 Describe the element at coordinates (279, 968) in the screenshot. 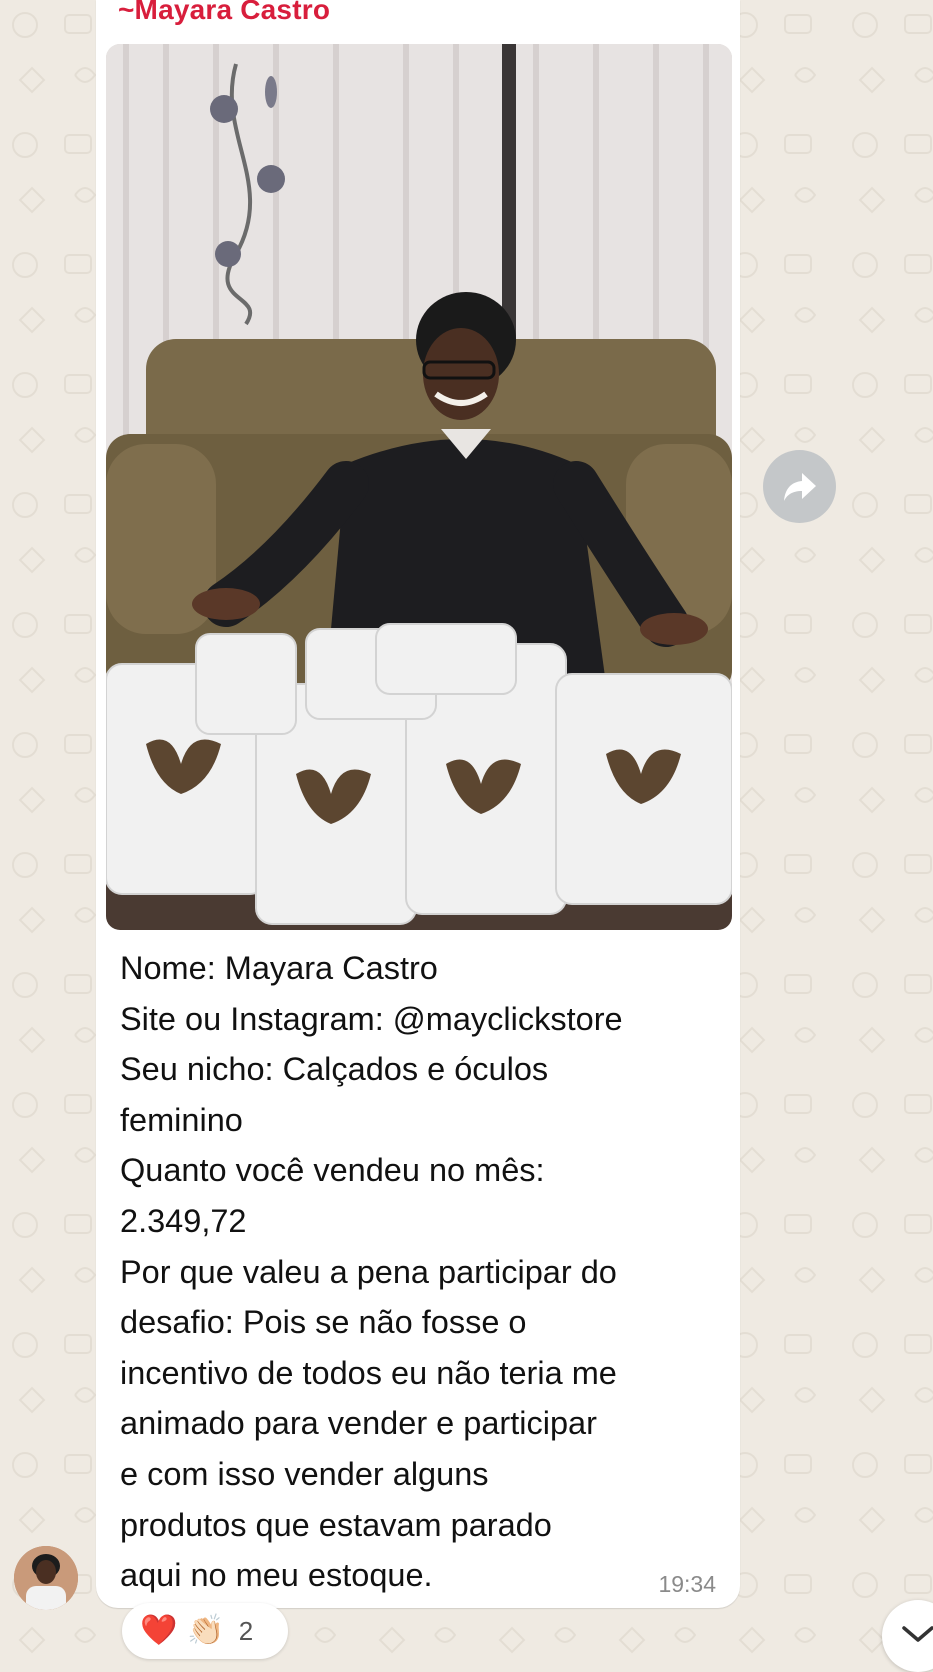

I see `message-line: Nome: Mayara Castro` at that location.